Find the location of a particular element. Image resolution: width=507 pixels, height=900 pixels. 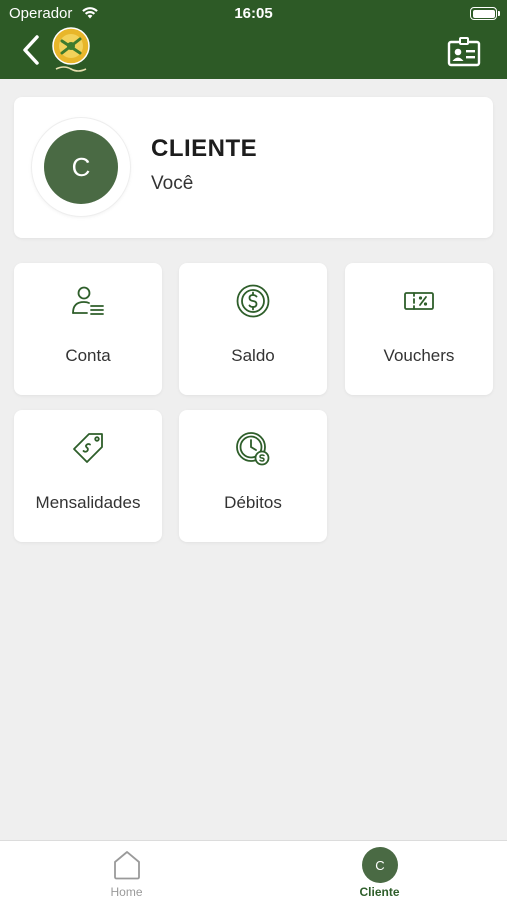

tile-mensalidades: Mensalidades is located at coordinates (88, 476).